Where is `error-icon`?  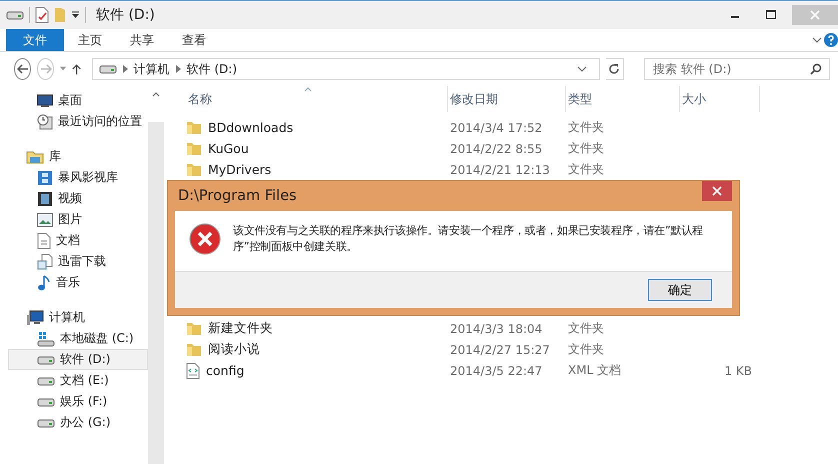
error-icon is located at coordinates (205, 239).